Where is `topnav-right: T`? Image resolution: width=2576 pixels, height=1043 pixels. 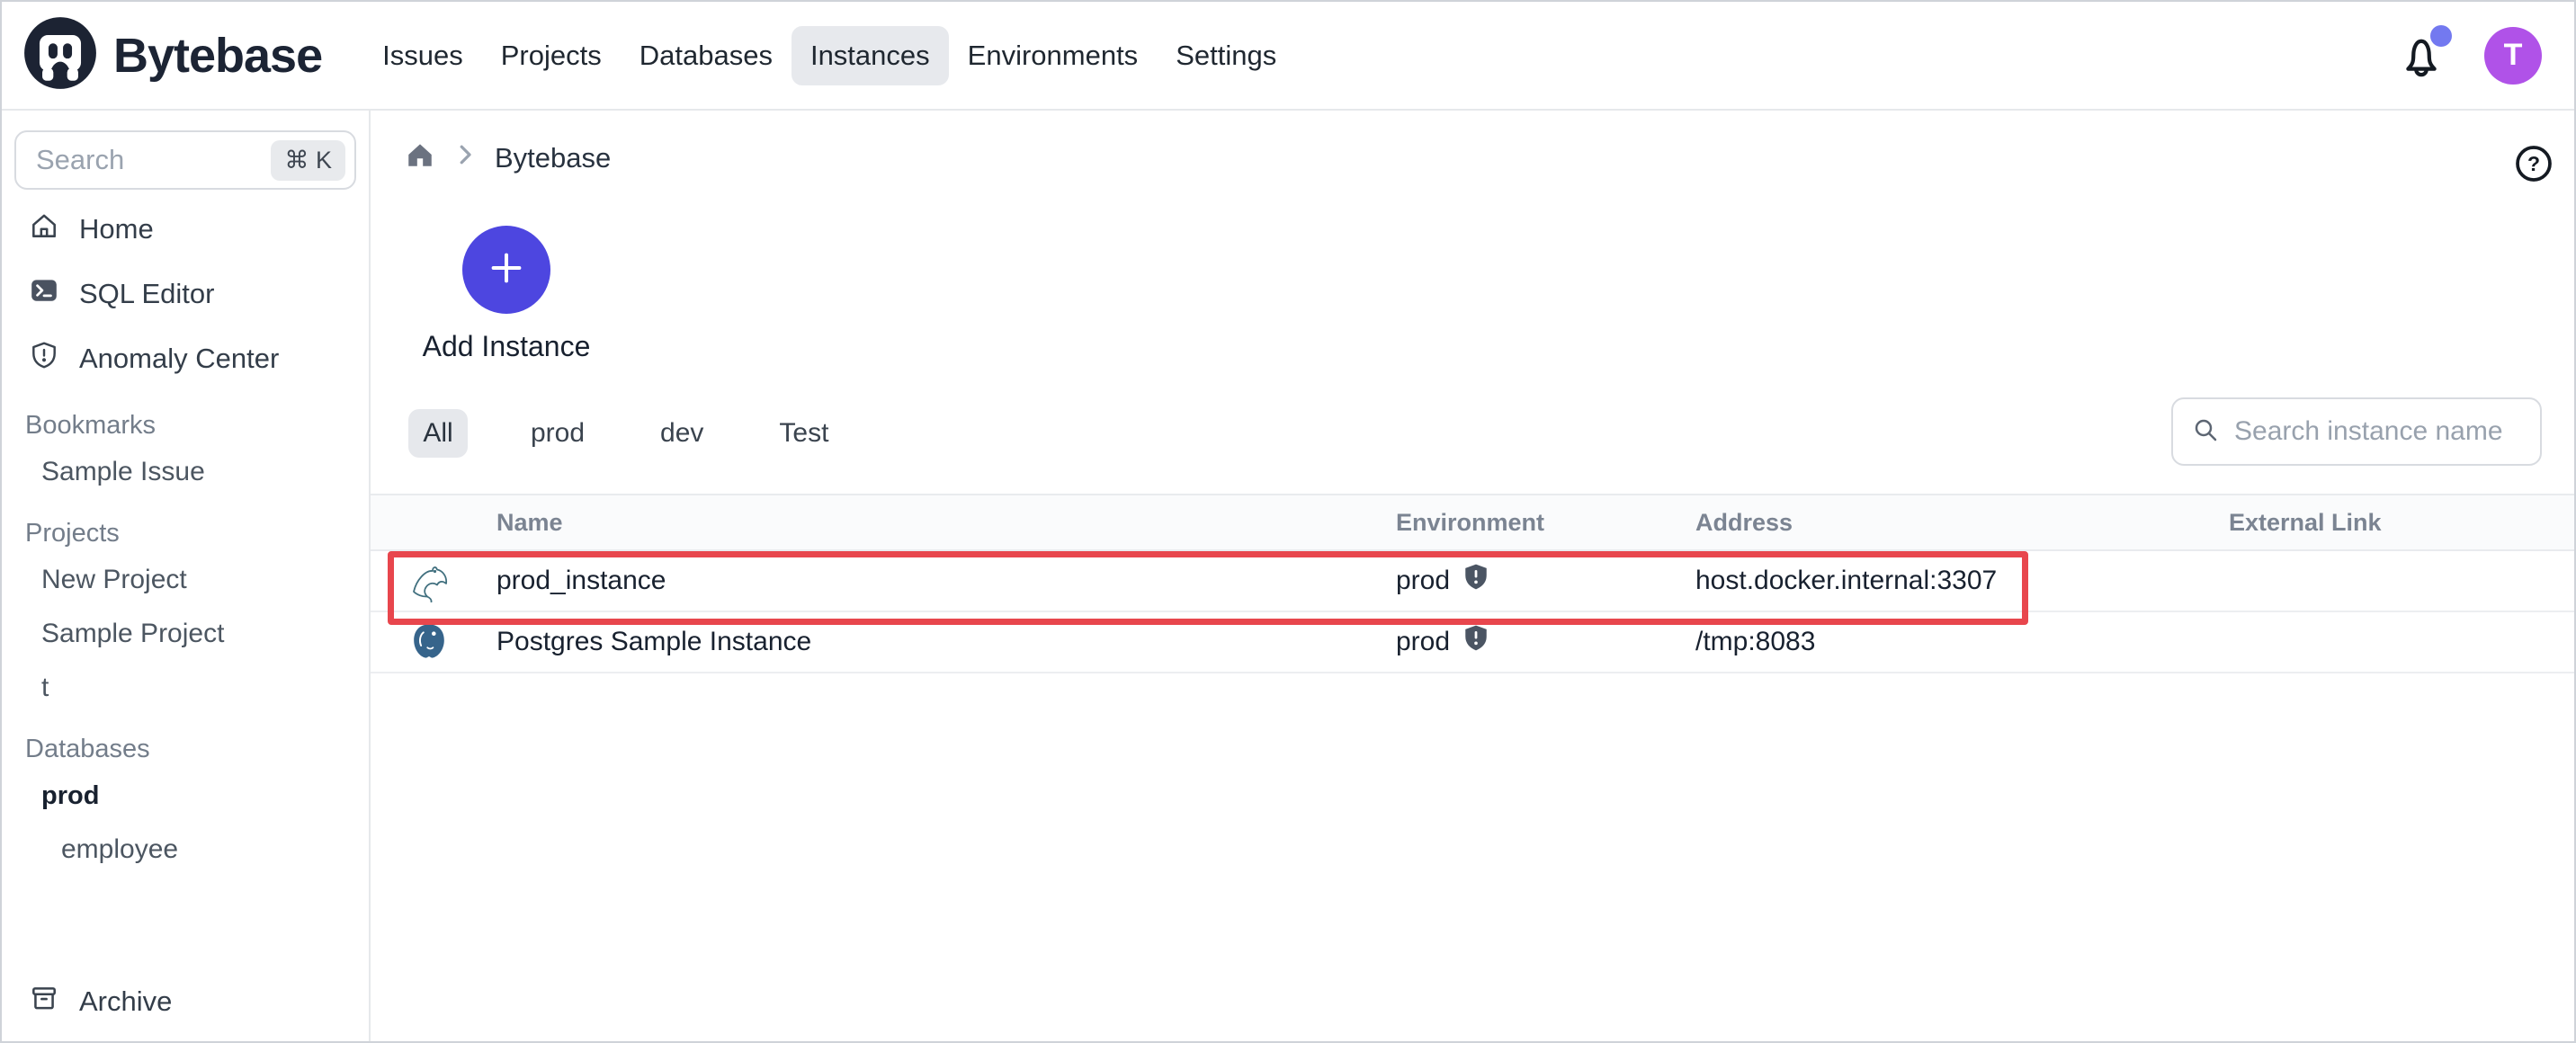 topnav-right: T is located at coordinates (2470, 54).